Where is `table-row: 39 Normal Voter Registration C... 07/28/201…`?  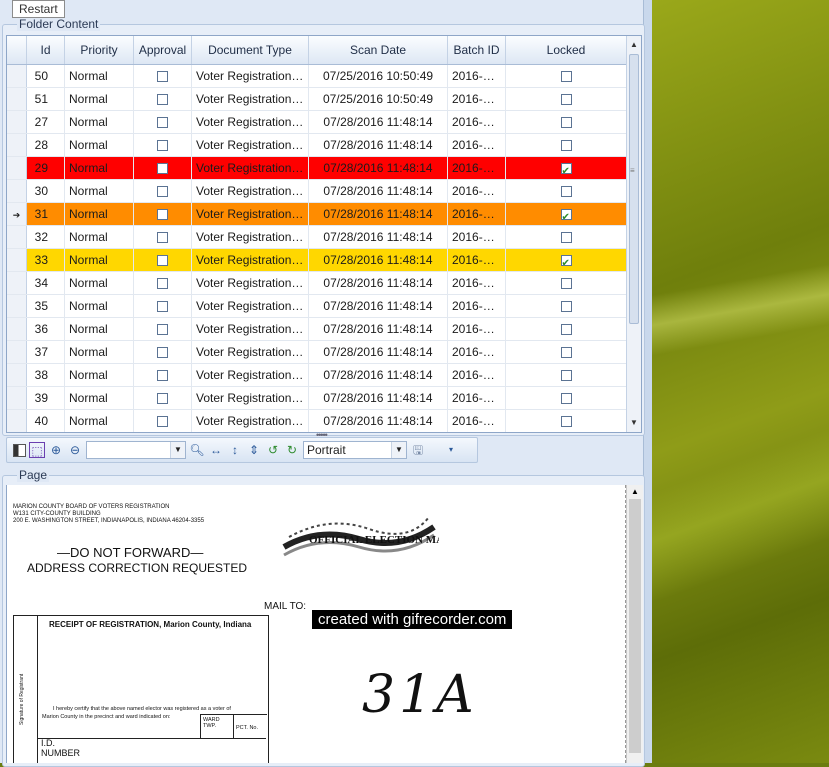 table-row: 39 Normal Voter Registration C... 07/28/201… is located at coordinates (317, 398).